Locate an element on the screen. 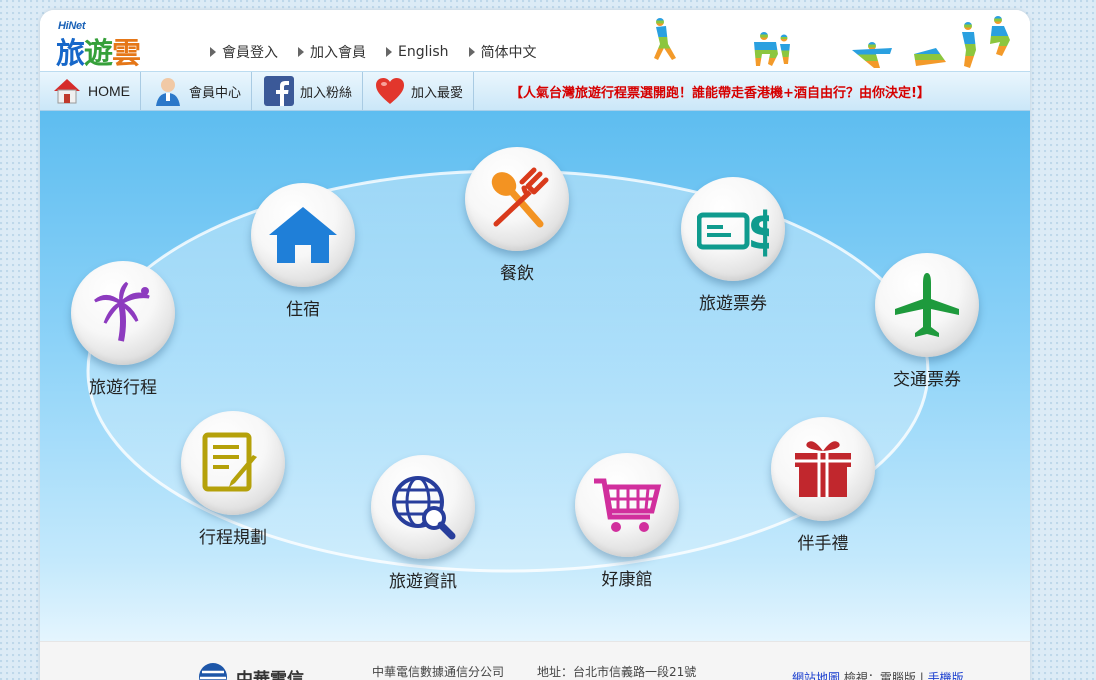  cht-logo: 中華電信 is located at coordinates (250, 671).